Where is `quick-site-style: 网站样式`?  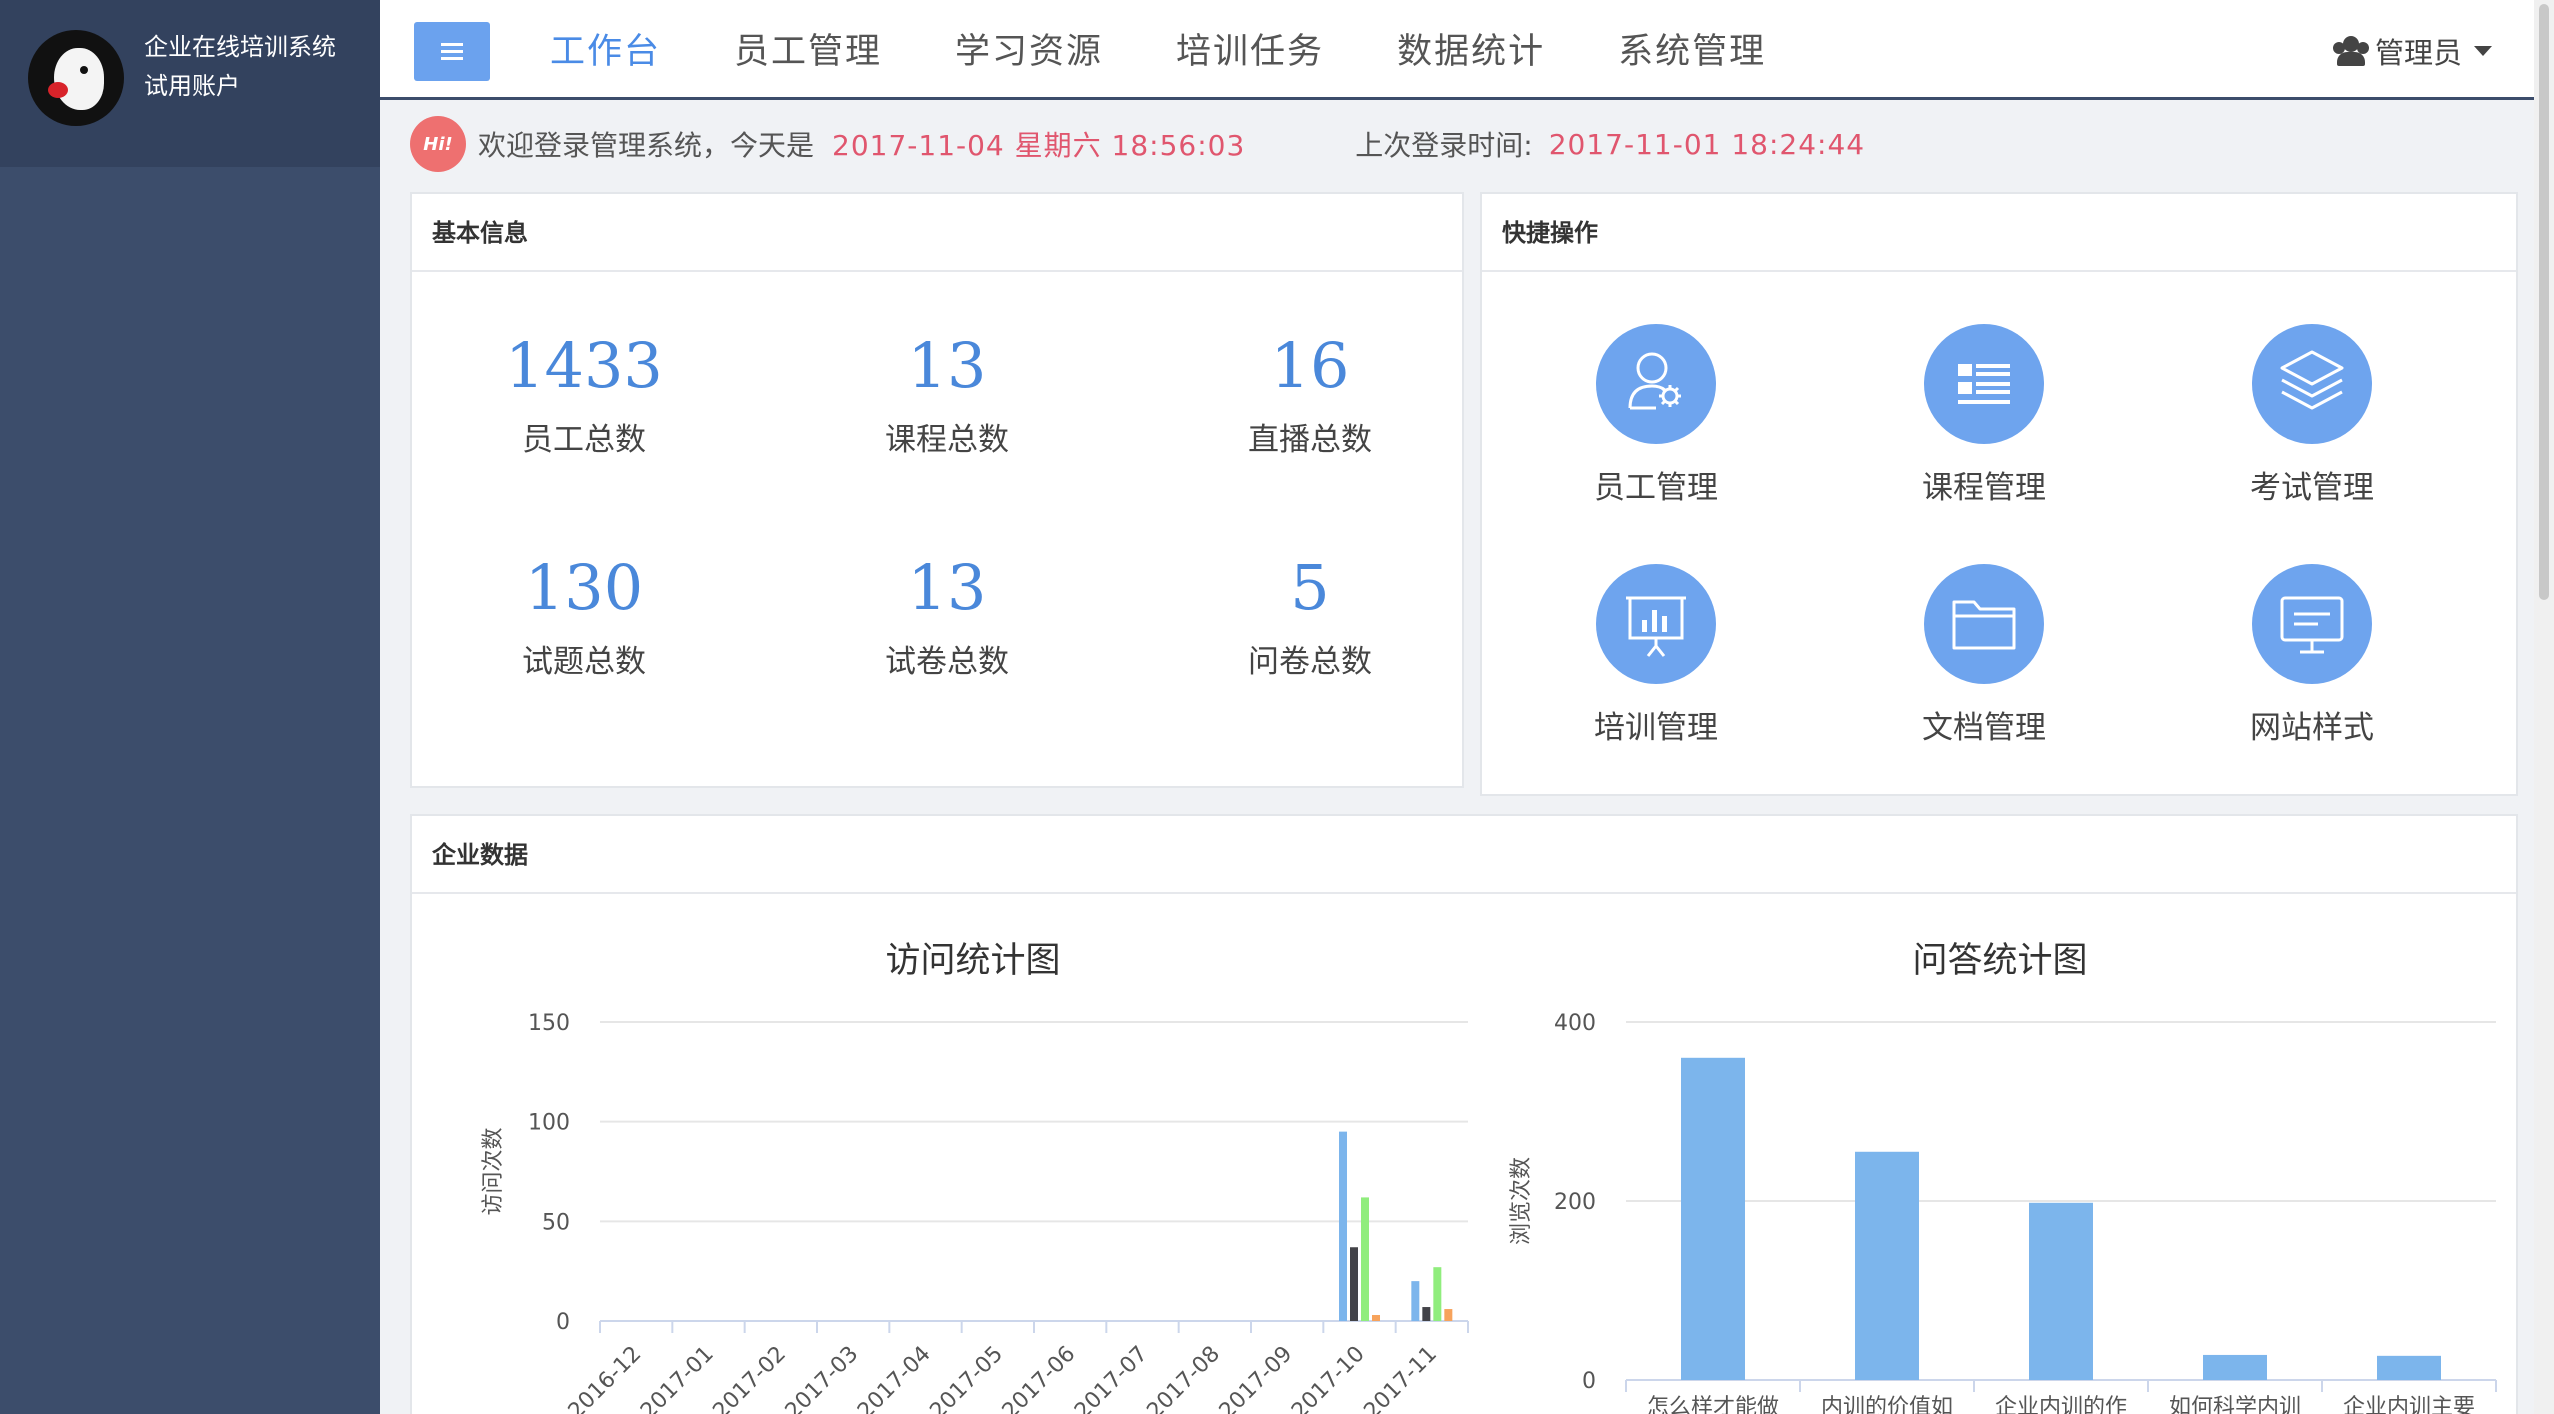
quick-site-style: 网站样式 is located at coordinates (2312, 655).